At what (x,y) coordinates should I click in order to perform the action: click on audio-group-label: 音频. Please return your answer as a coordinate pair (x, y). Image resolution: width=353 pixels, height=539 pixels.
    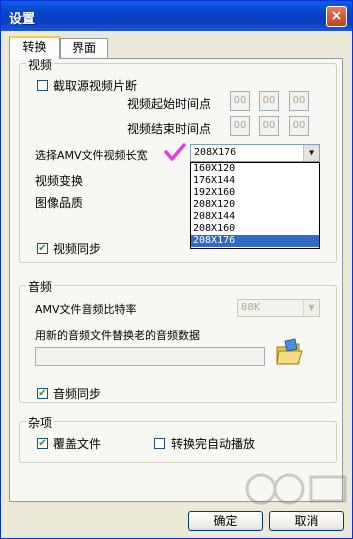
    Looking at the image, I should click on (40, 286).